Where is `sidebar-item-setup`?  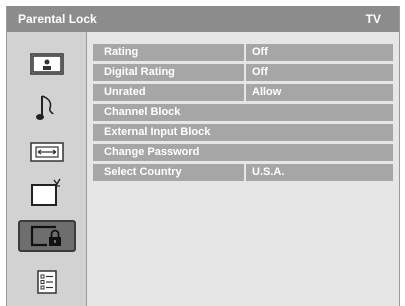
sidebar-item-setup is located at coordinates (47, 282).